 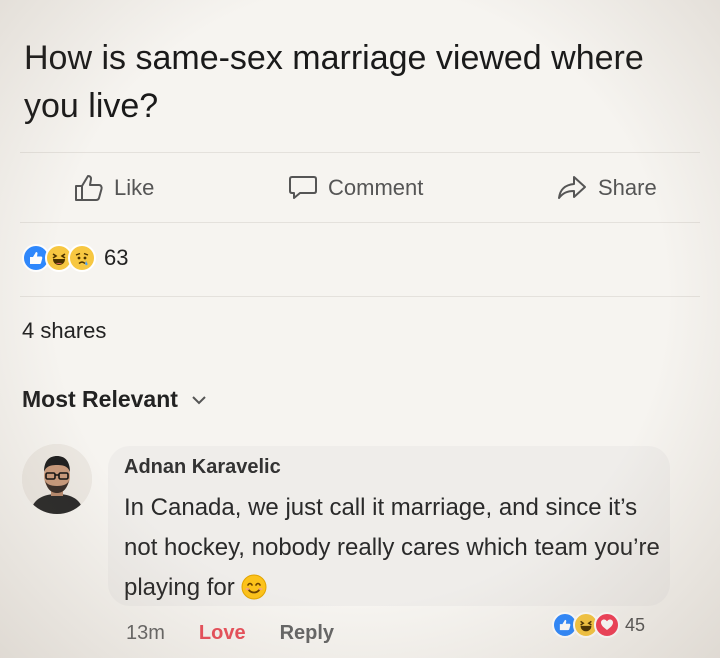 I want to click on share-button: Share, so click(x=606, y=188).